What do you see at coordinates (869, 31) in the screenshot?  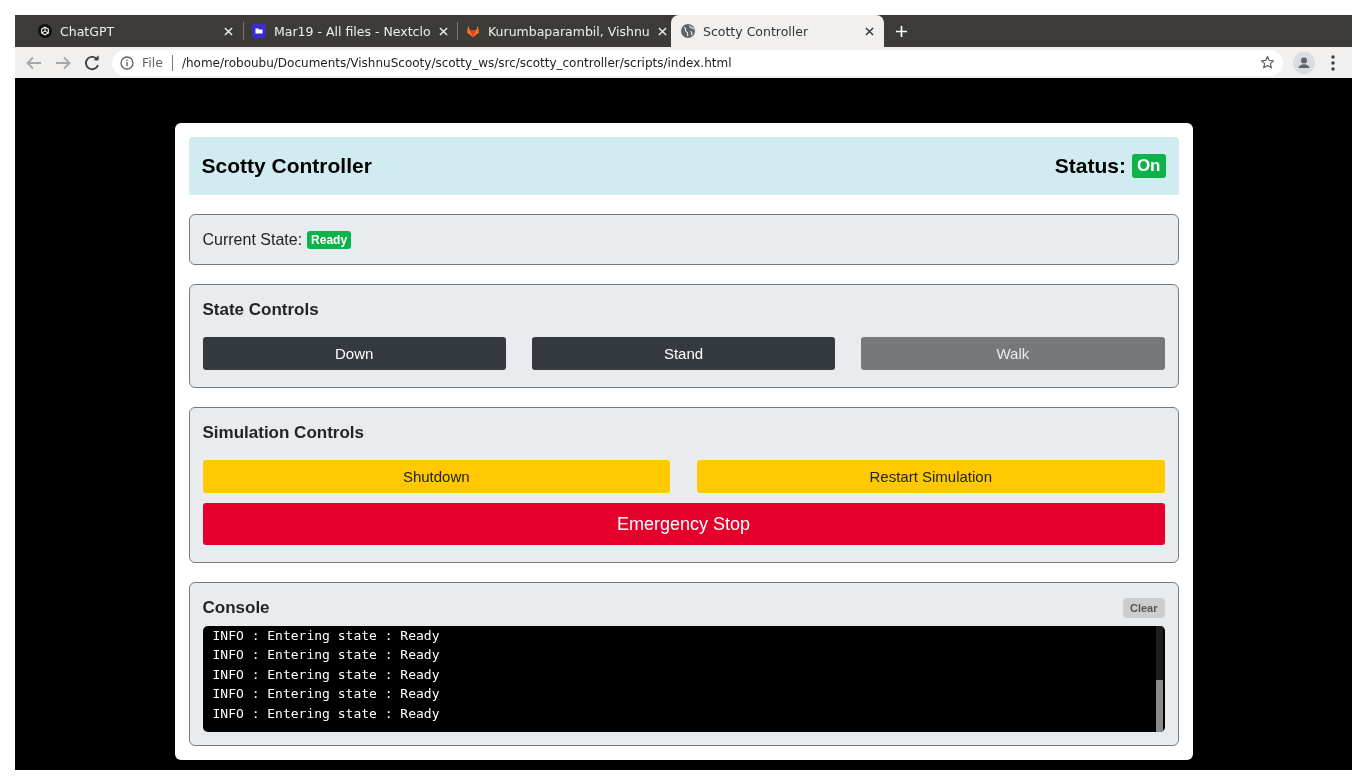 I see `close-icon` at bounding box center [869, 31].